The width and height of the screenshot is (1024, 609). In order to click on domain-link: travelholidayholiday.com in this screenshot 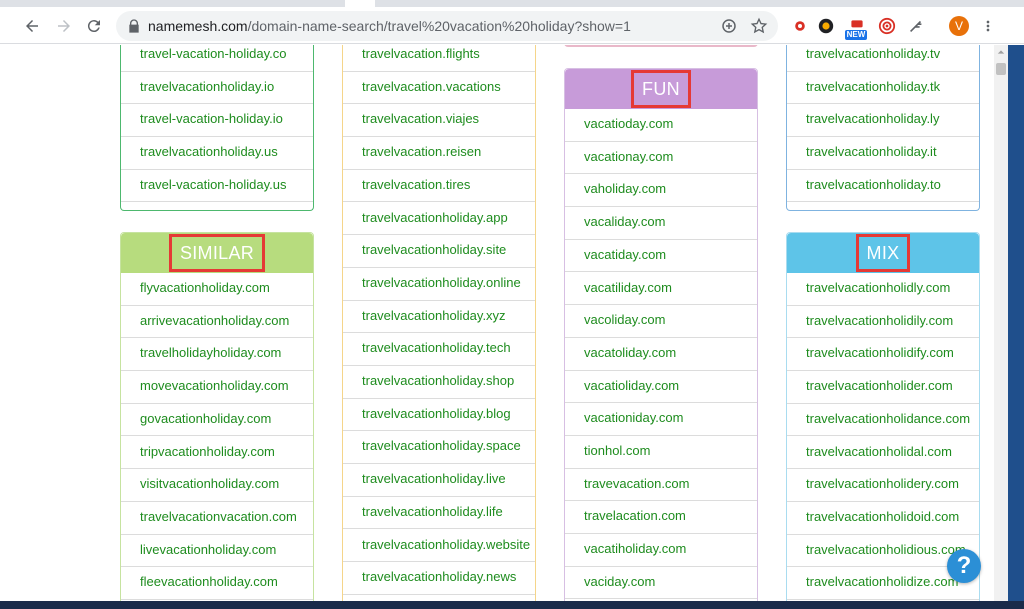, I will do `click(210, 352)`.